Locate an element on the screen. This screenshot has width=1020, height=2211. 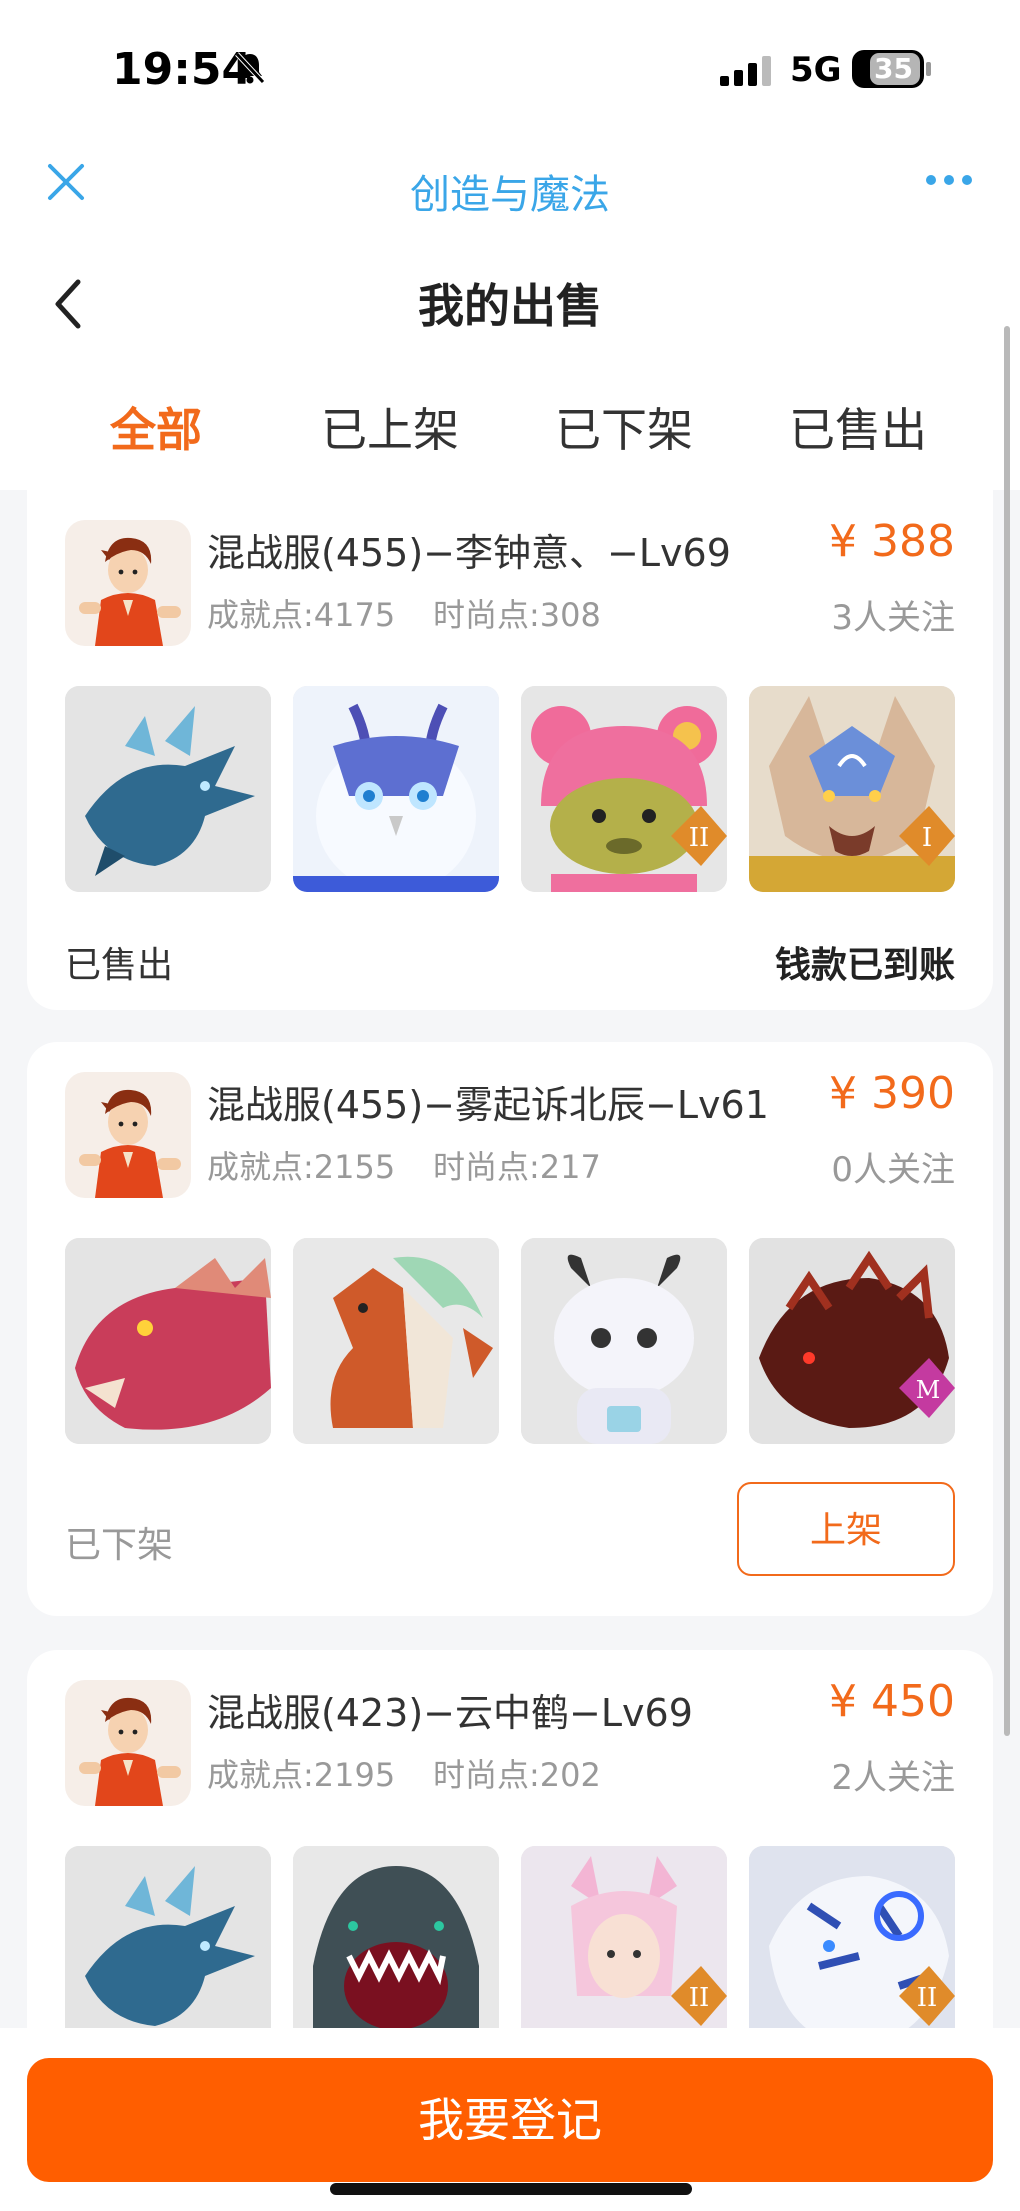
nav-bar: 我的出售 is located at coordinates (510, 315).